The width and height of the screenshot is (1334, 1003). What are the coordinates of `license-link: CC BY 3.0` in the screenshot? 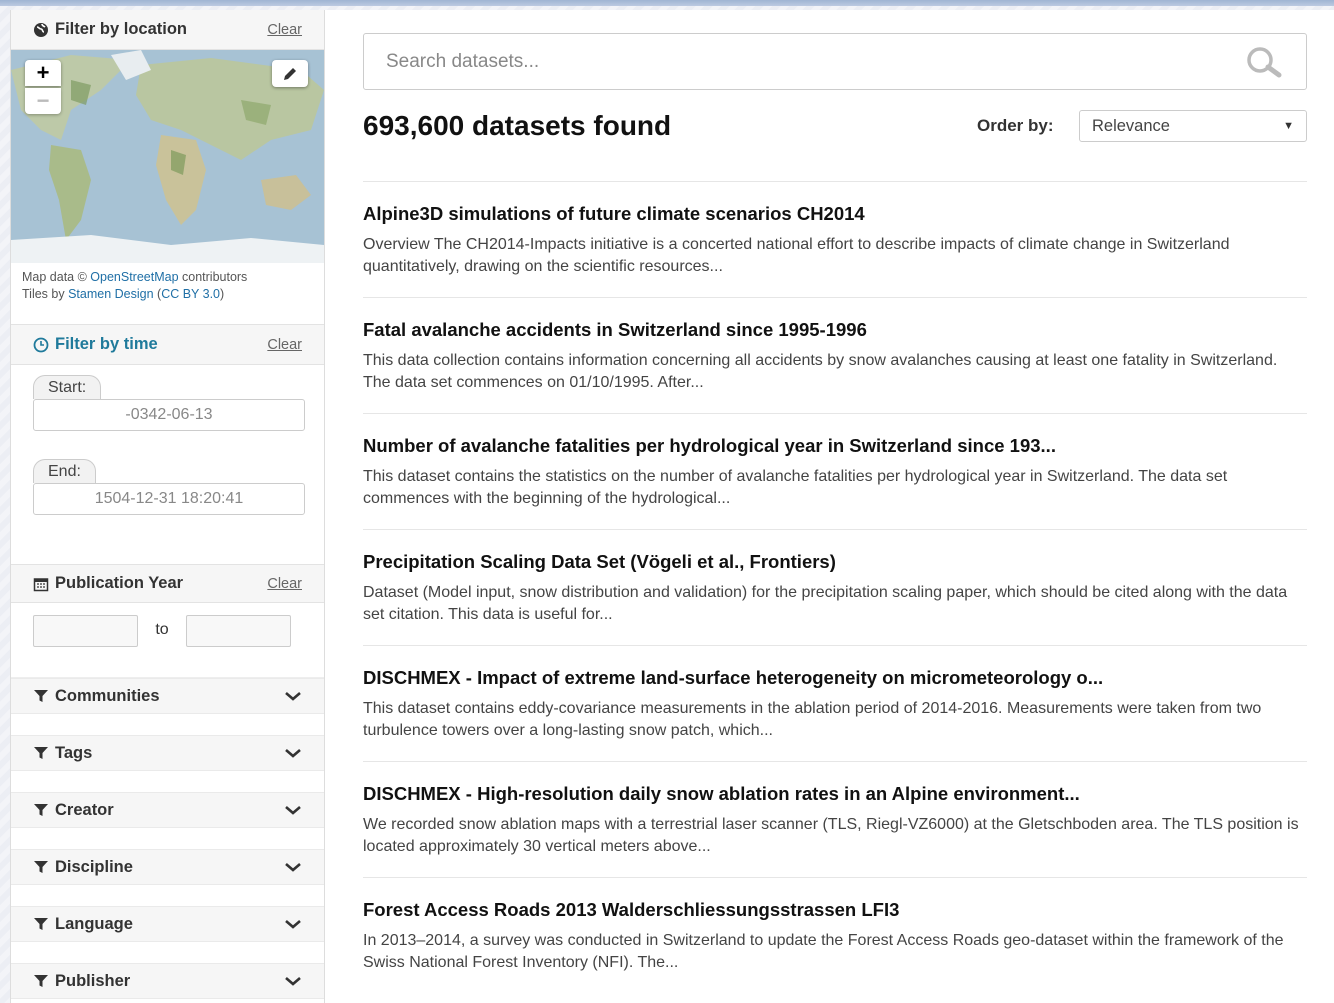 It's located at (190, 294).